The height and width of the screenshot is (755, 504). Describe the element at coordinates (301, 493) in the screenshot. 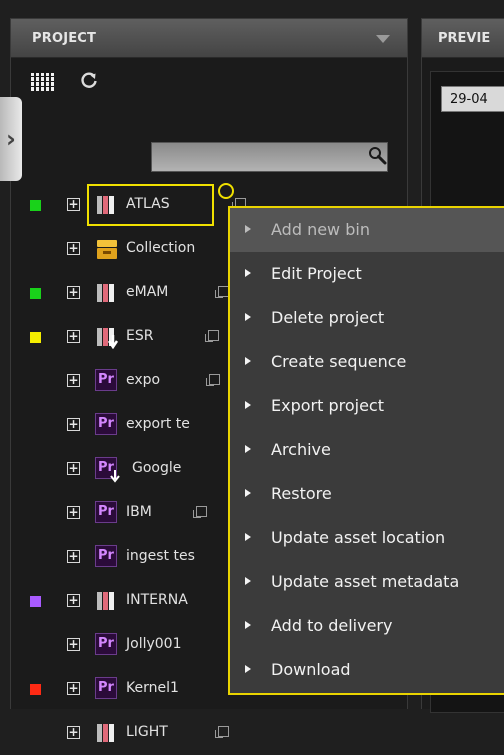

I see `menu-item-label: Restore` at that location.